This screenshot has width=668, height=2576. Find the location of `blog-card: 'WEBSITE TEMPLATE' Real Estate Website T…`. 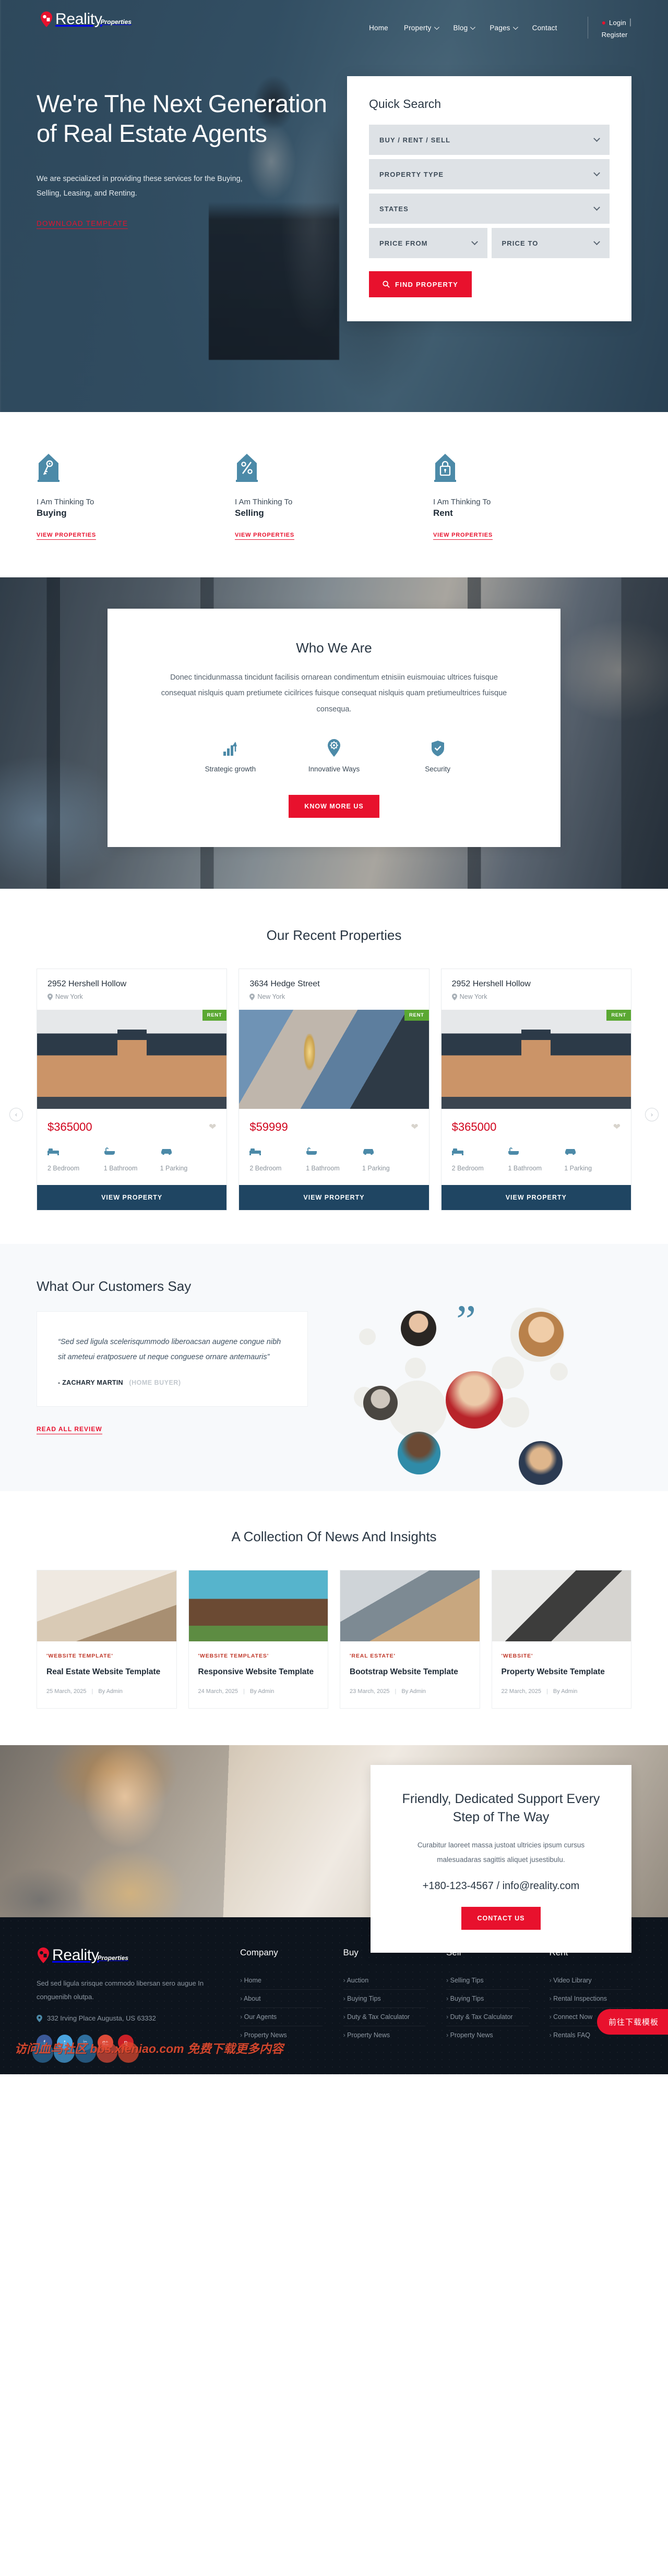

blog-card: 'WEBSITE TEMPLATE' Real Estate Website T… is located at coordinates (107, 1639).